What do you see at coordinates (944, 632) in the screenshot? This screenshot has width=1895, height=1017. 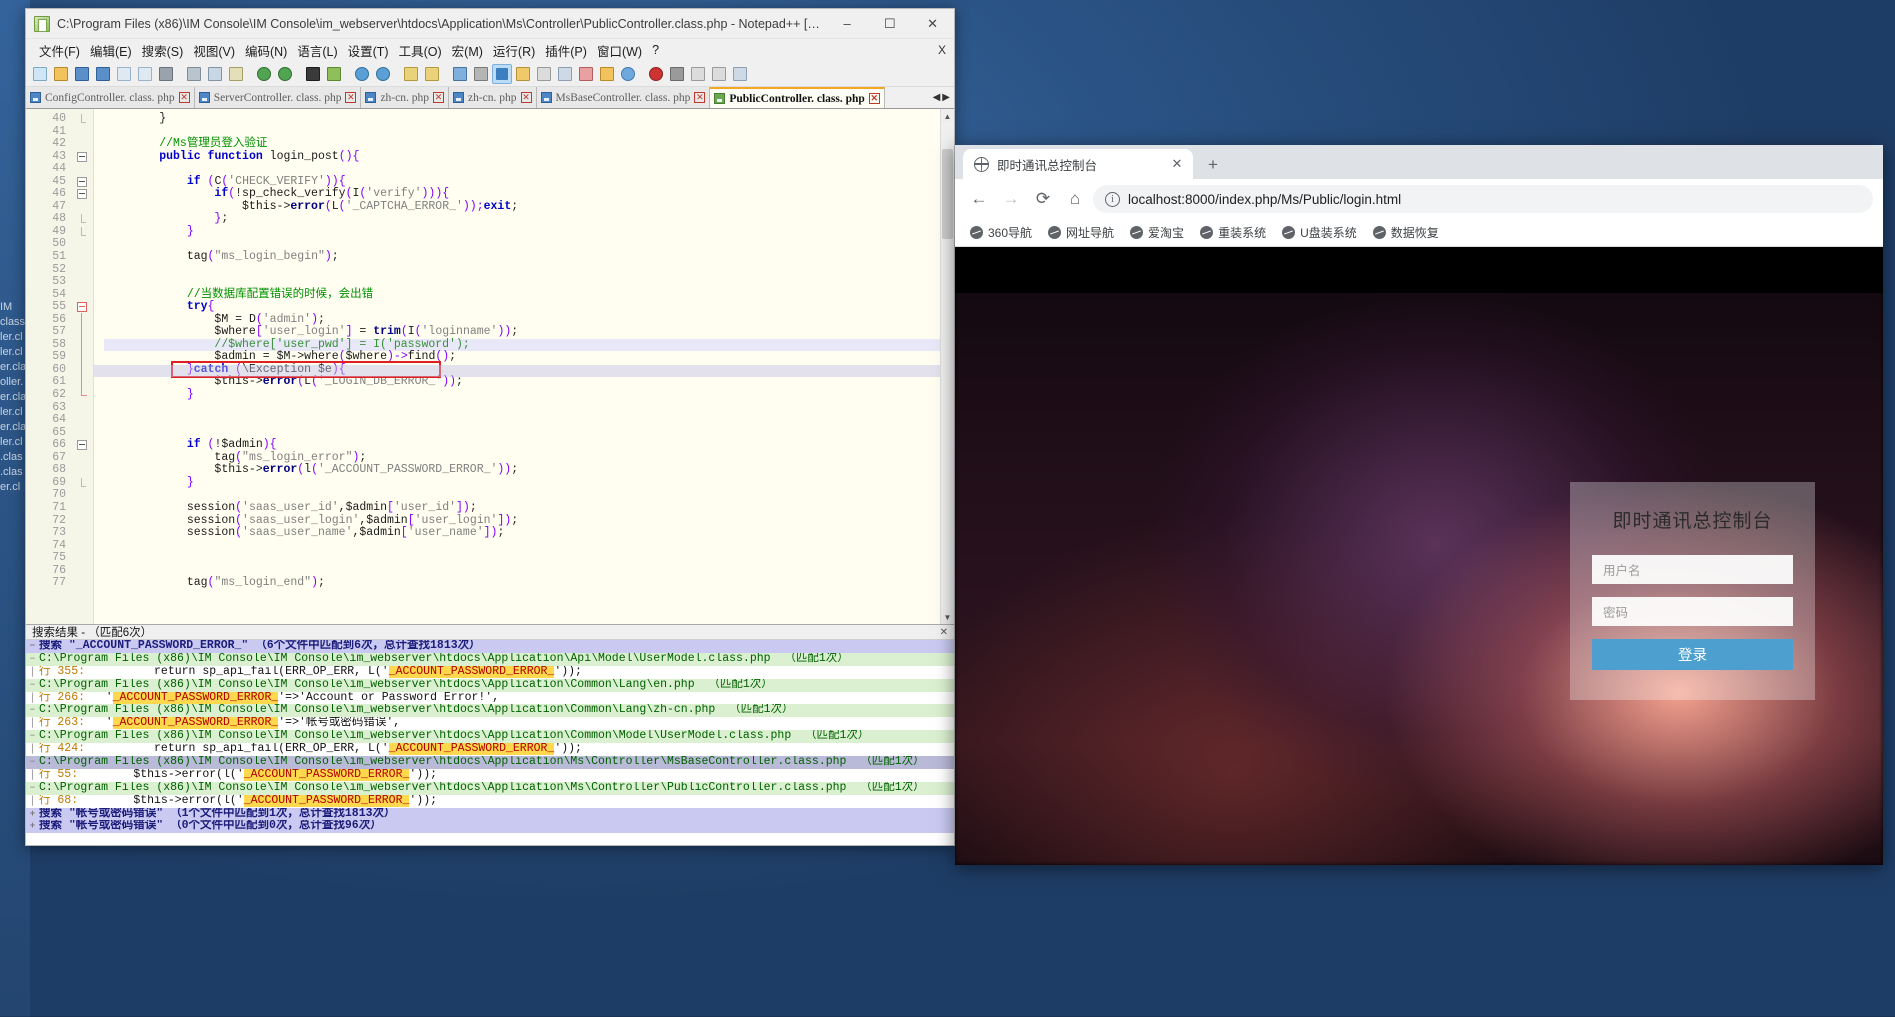 I see `search-results-close-icon: ✕` at bounding box center [944, 632].